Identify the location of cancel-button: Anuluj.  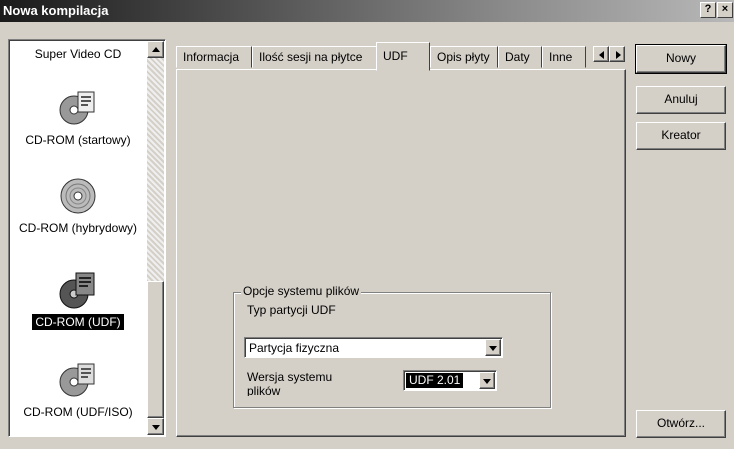
(681, 100).